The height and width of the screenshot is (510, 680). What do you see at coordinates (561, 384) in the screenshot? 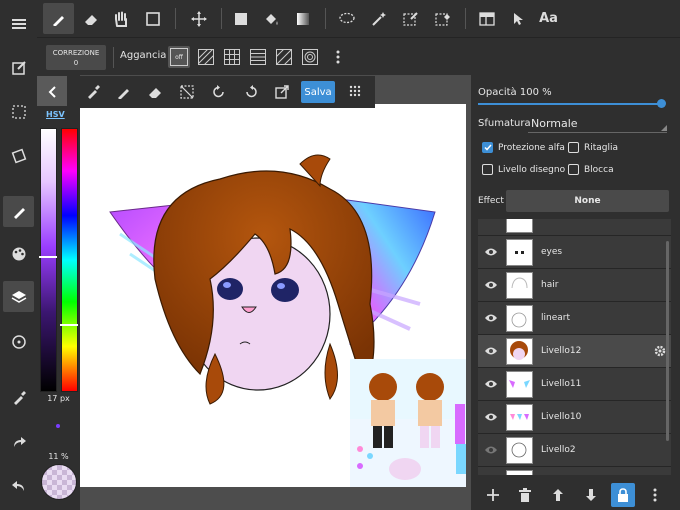
I see `layer-name: Livello11` at bounding box center [561, 384].